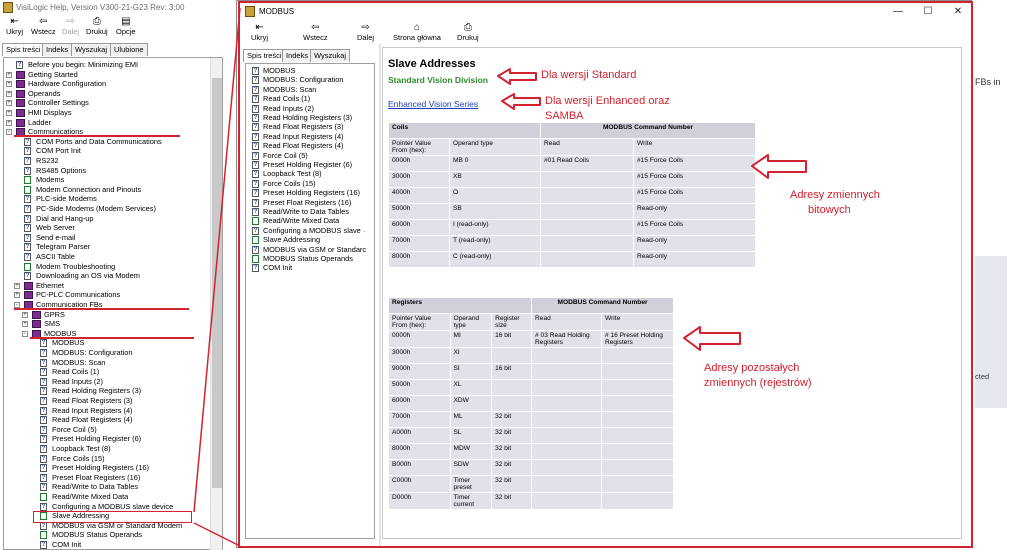 The width and height of the screenshot is (1024, 550). Describe the element at coordinates (89, 189) in the screenshot. I see `tree-item-label: Modem Connection and Pinouts` at that location.